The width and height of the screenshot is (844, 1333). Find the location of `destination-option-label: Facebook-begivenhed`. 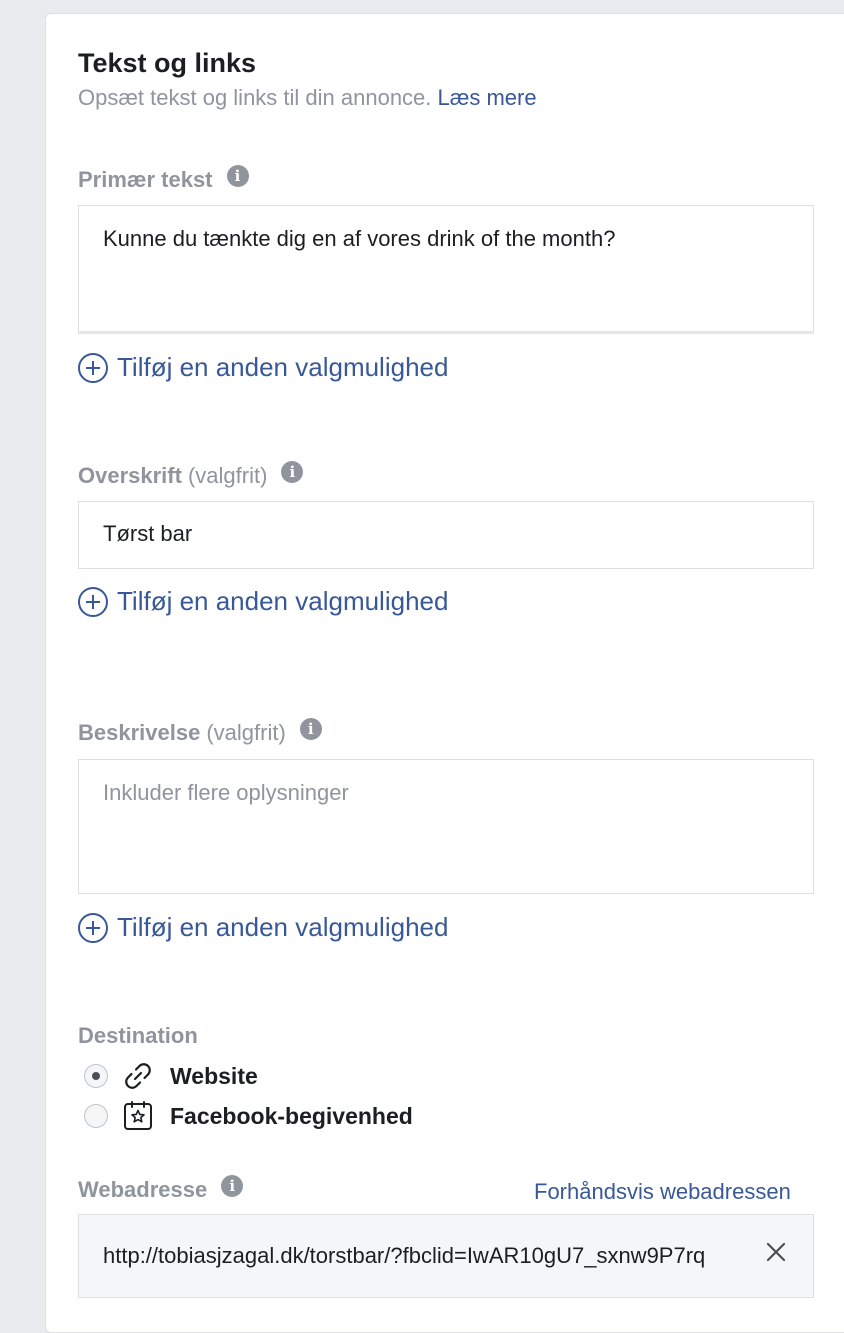

destination-option-label: Facebook-begivenhed is located at coordinates (291, 1115).